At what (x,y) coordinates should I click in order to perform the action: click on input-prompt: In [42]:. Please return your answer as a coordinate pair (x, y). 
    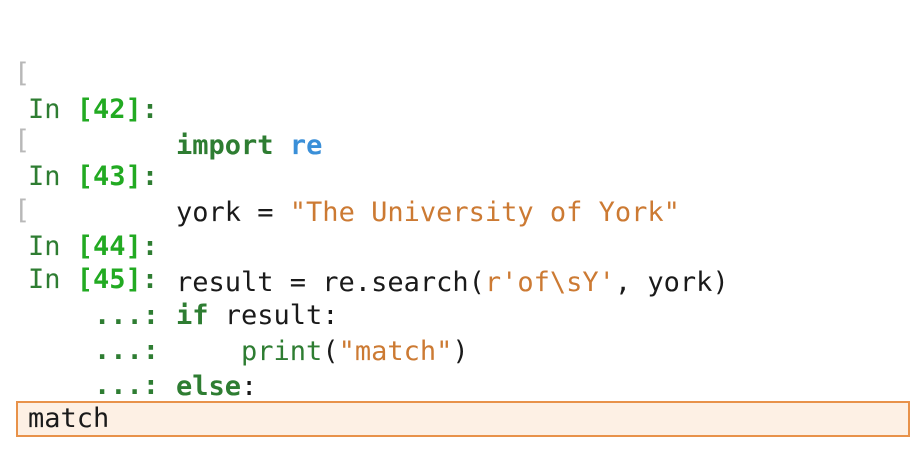
    Looking at the image, I should click on (93, 109).